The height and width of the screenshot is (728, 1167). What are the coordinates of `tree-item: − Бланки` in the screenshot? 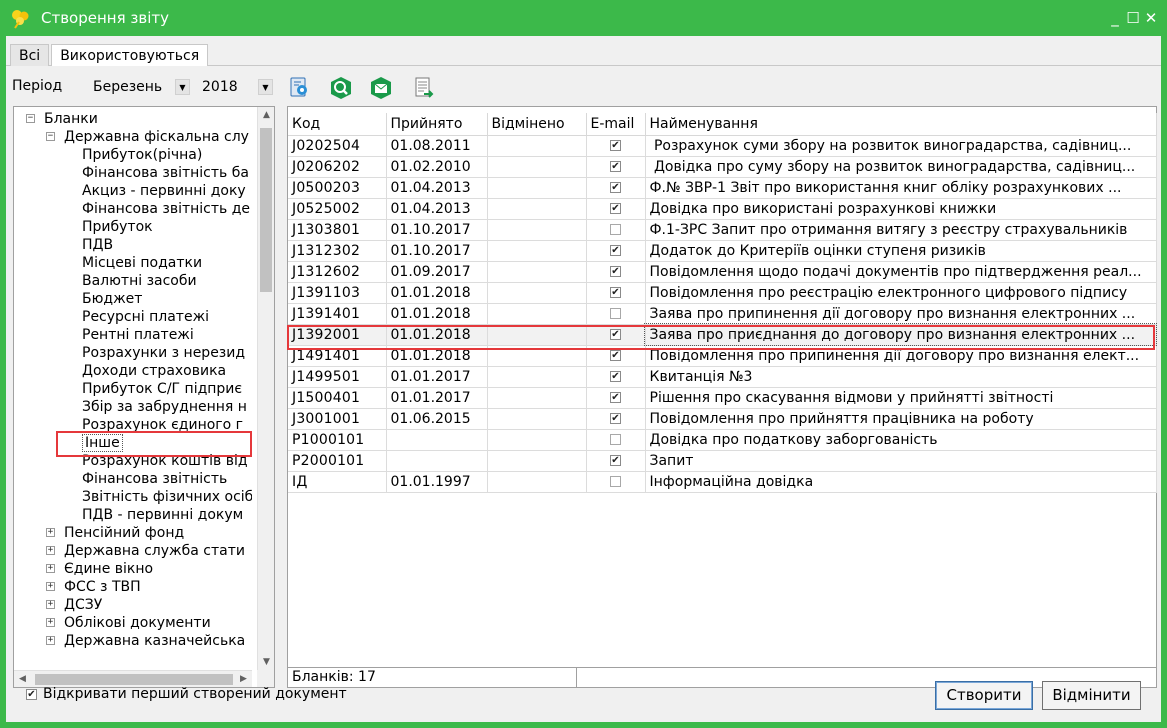 It's located at (133, 119).